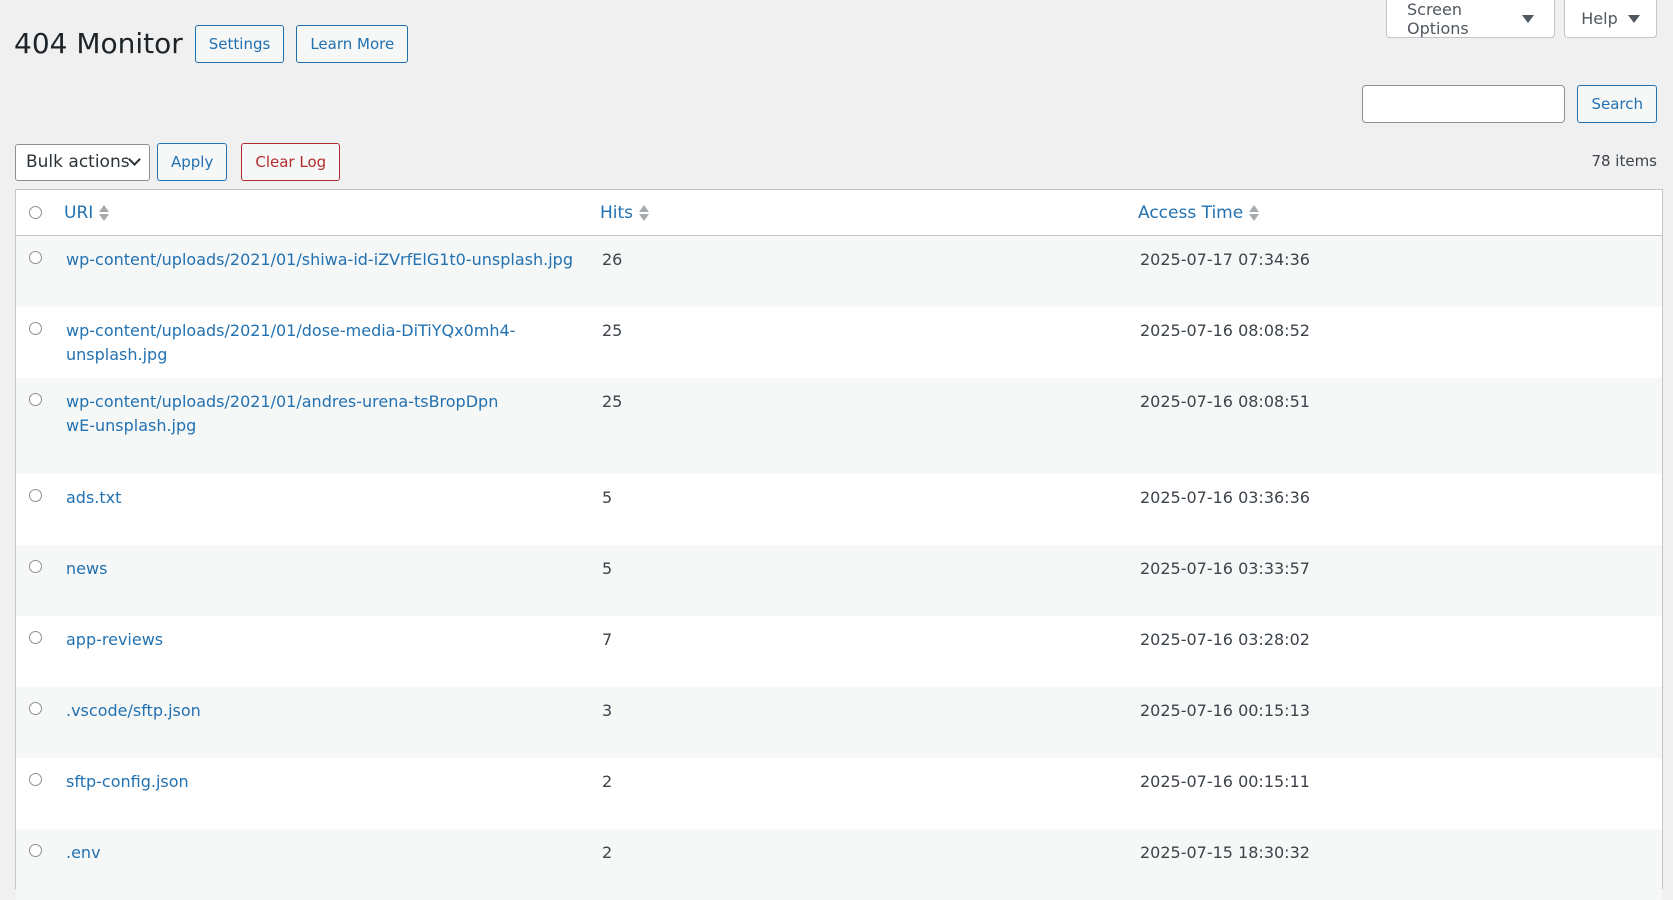 Image resolution: width=1673 pixels, height=900 pixels. I want to click on access-time-value: 2025-07-16 03:33:57, so click(1225, 568).